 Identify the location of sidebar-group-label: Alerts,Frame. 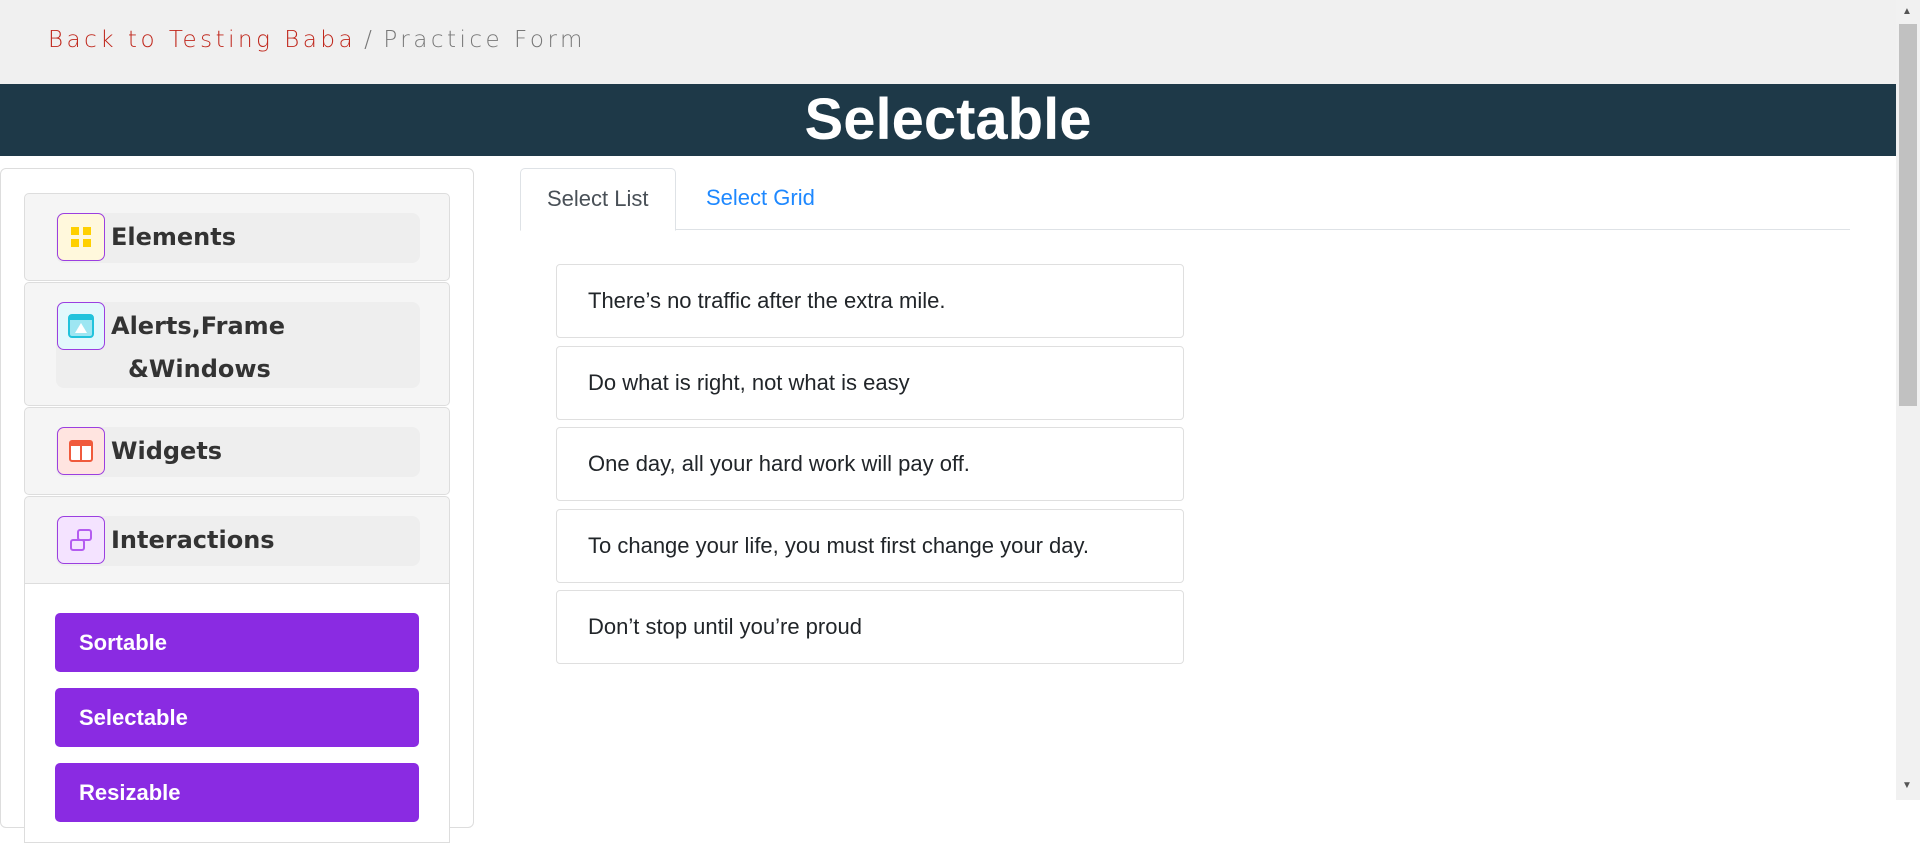
(198, 326).